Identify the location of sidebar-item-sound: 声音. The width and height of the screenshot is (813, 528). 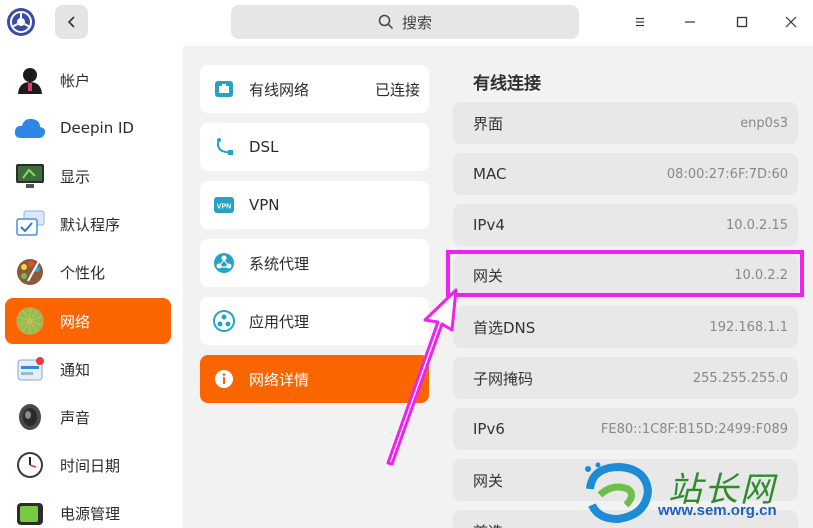
(88, 417).